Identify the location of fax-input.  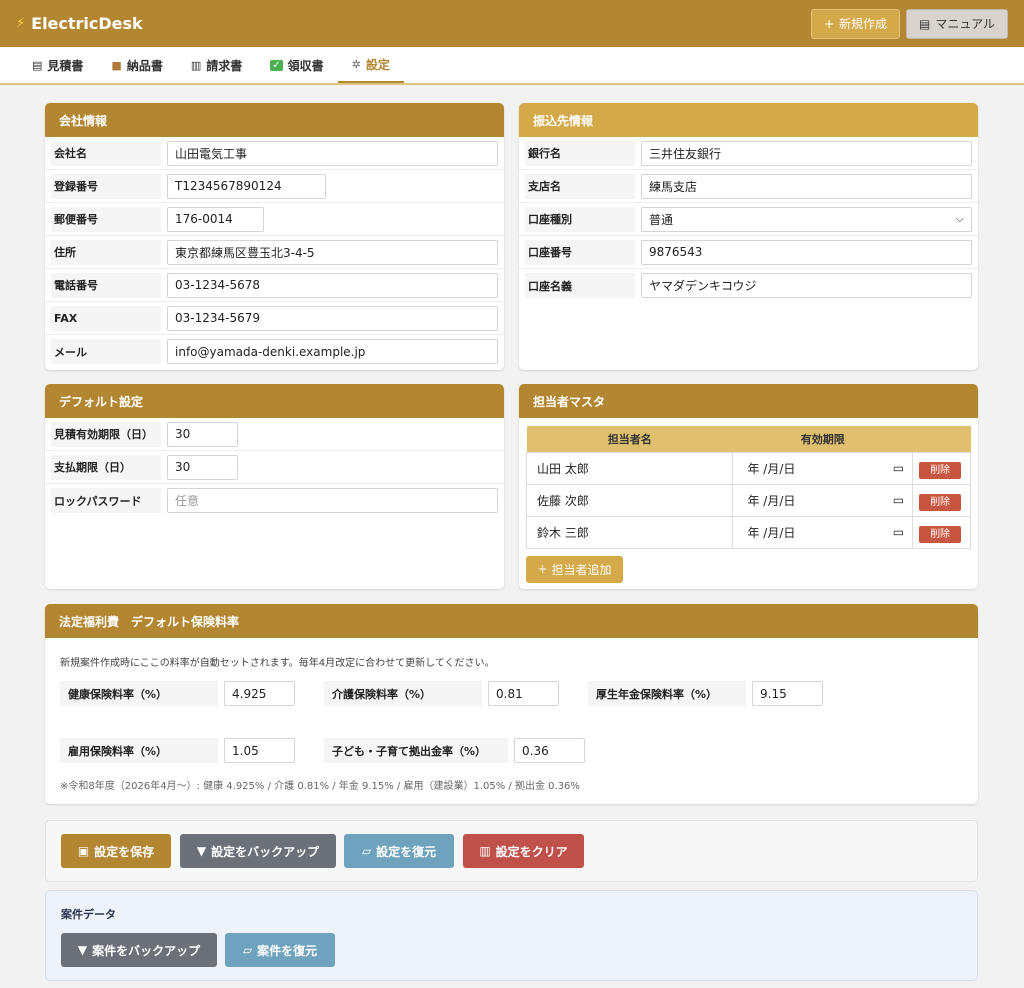
(332, 318).